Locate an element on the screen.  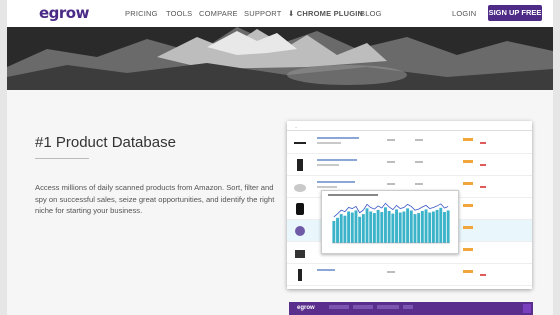
nav-compare: COMPARE is located at coordinates (218, 13).